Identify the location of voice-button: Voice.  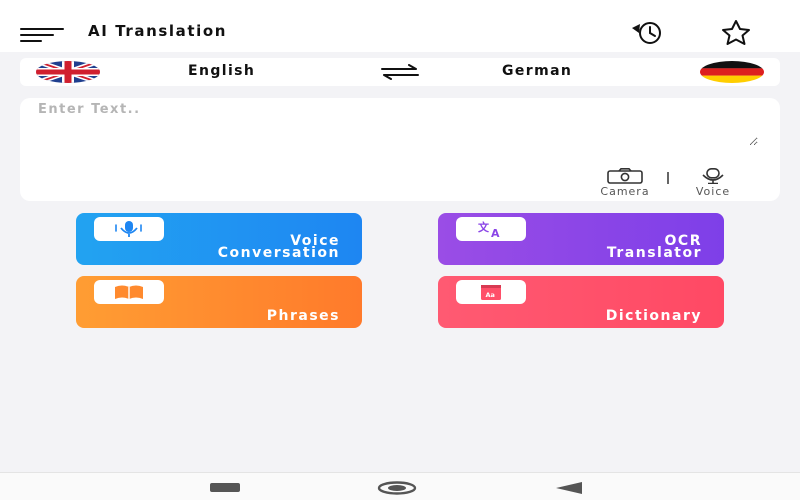
(713, 183).